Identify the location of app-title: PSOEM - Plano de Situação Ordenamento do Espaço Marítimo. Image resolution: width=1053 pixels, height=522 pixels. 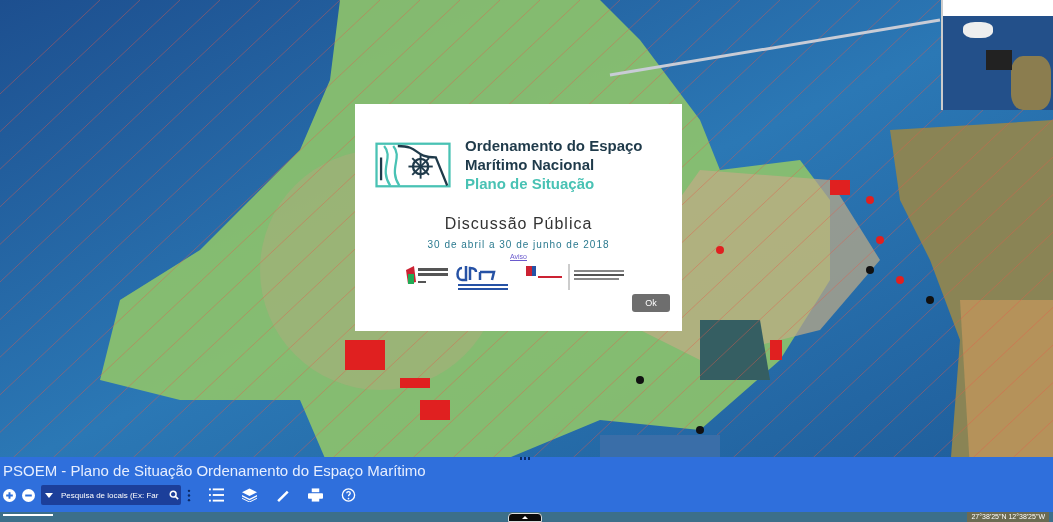
(214, 471).